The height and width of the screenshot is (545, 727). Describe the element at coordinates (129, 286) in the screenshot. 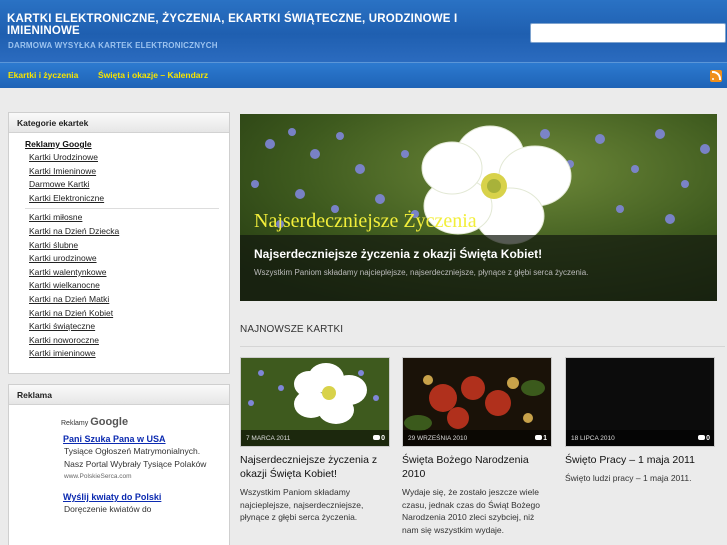

I see `category-link: Kartki wielkanocne` at that location.